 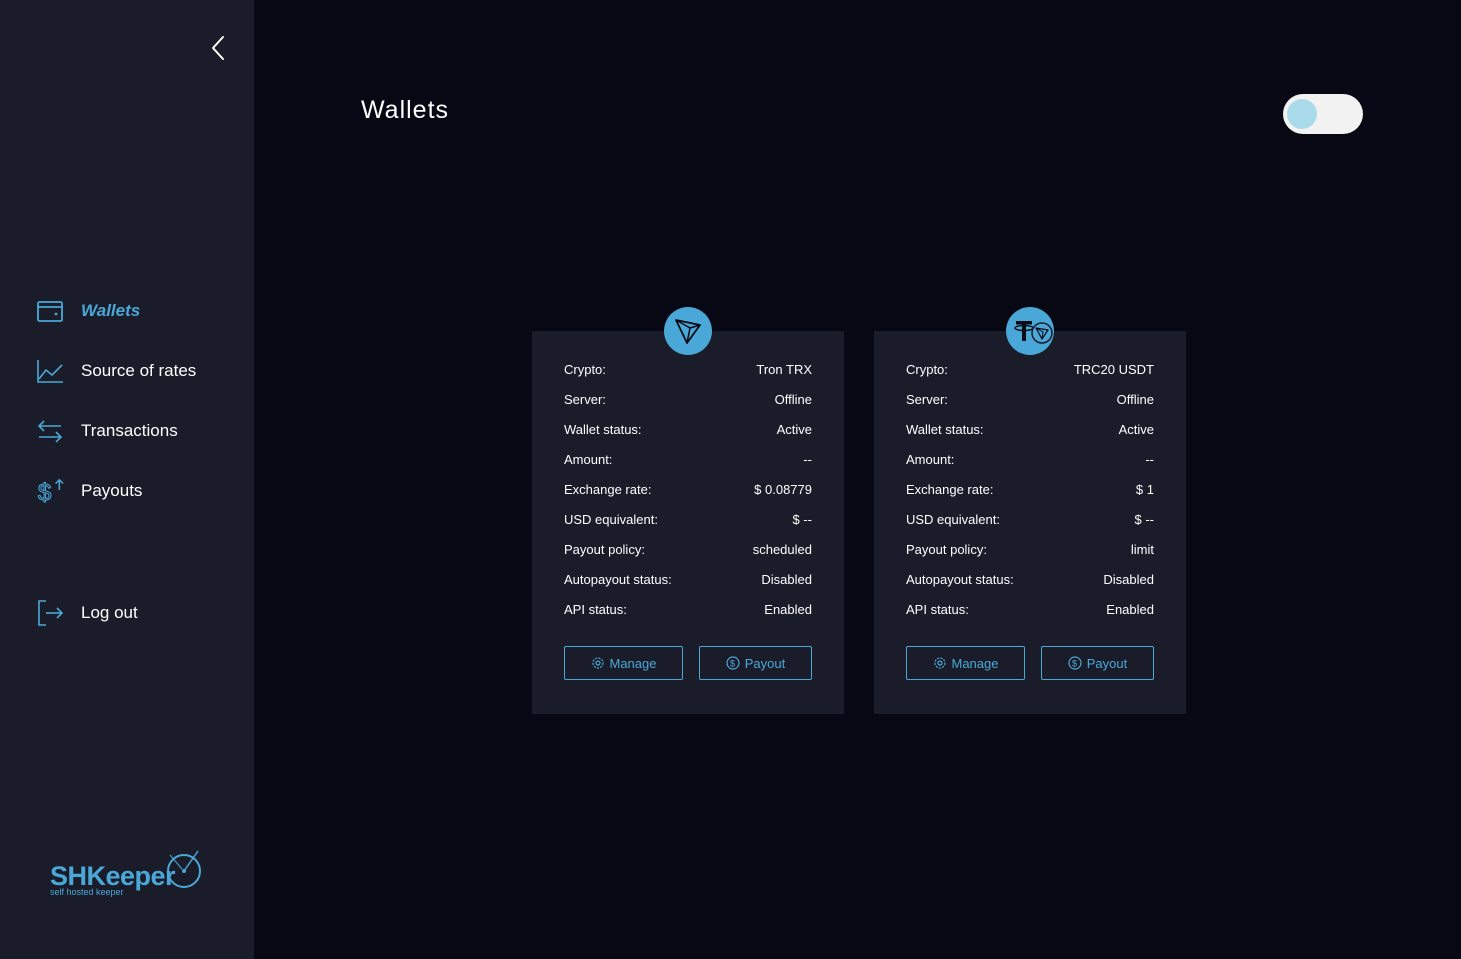 What do you see at coordinates (111, 310) in the screenshot?
I see `sidebar-item-label: Wallets` at bounding box center [111, 310].